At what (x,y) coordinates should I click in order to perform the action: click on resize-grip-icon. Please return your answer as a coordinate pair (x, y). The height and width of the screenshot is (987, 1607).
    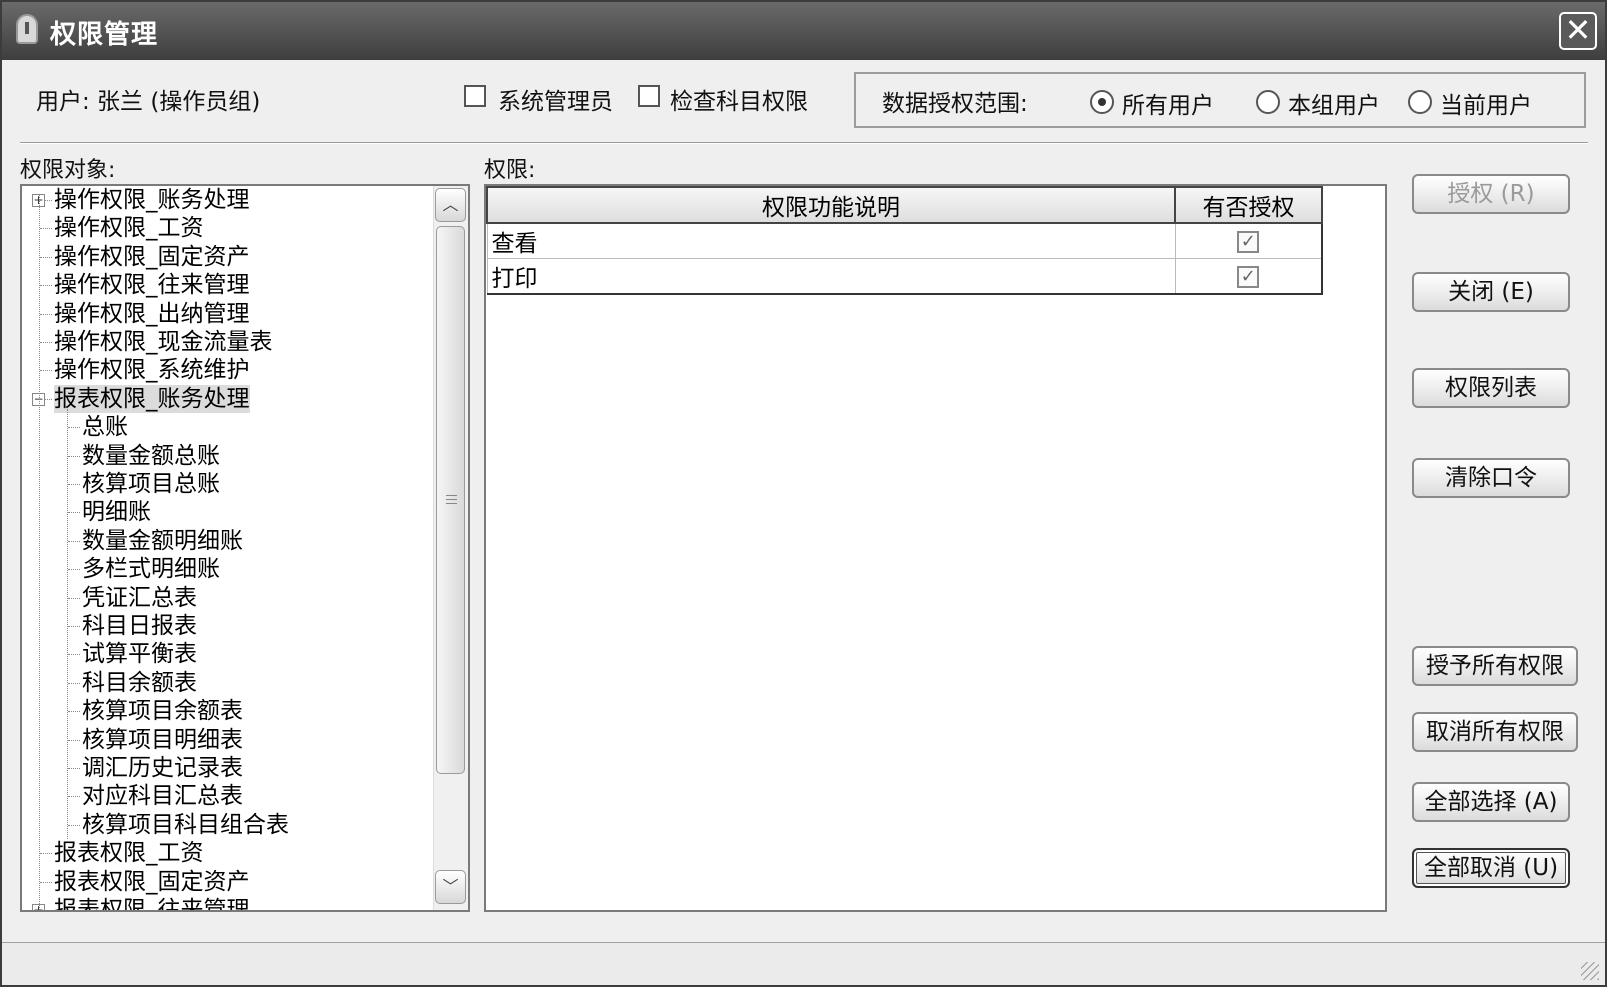
    Looking at the image, I should click on (1590, 971).